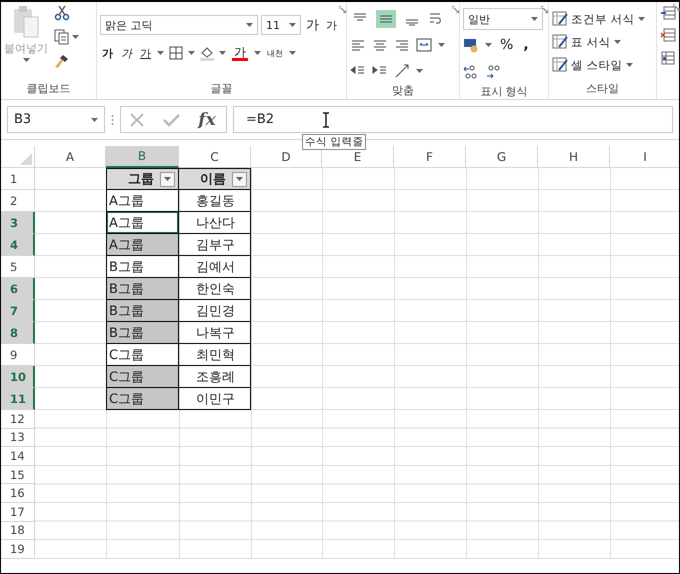 Image resolution: width=680 pixels, height=574 pixels. Describe the element at coordinates (62, 37) in the screenshot. I see `copy-icon` at that location.